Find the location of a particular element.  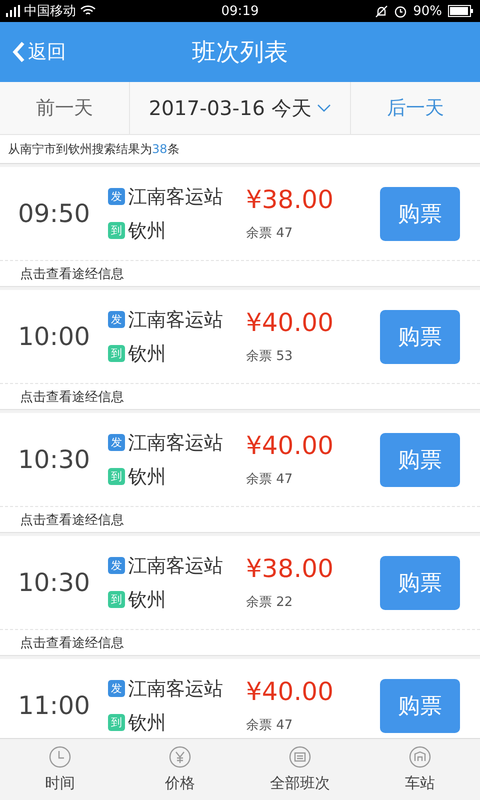

page-title: 班次列表 is located at coordinates (240, 52).